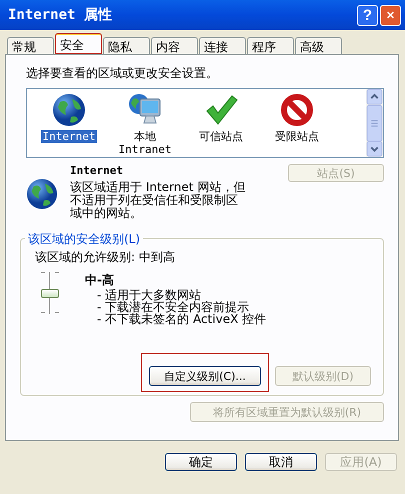  I want to click on tab: 安全, so click(78, 43).